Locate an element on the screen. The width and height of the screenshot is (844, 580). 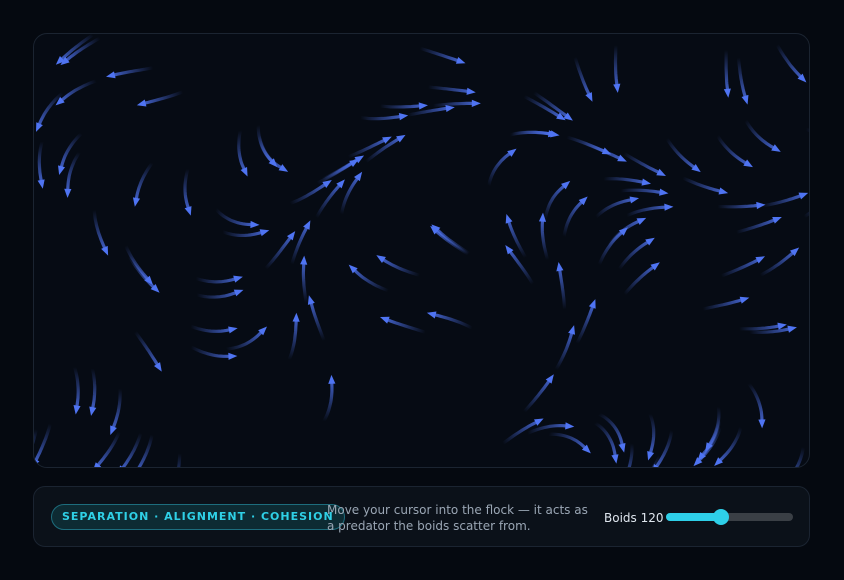
boids-slider-thumb is located at coordinates (720, 517).